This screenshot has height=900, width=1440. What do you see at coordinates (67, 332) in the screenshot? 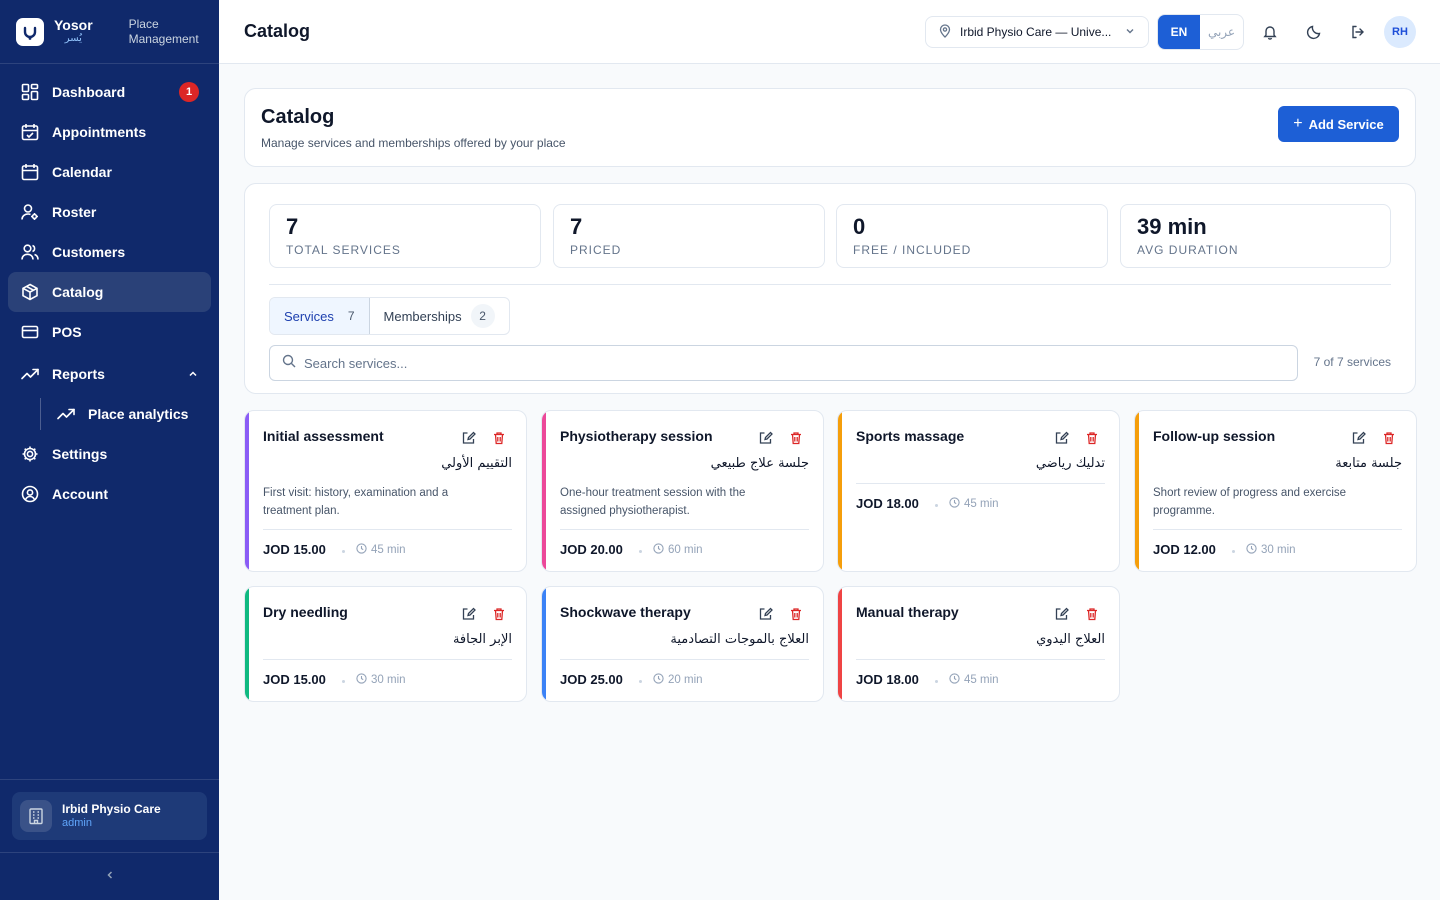
I see `sidebar-item-label: POS` at bounding box center [67, 332].